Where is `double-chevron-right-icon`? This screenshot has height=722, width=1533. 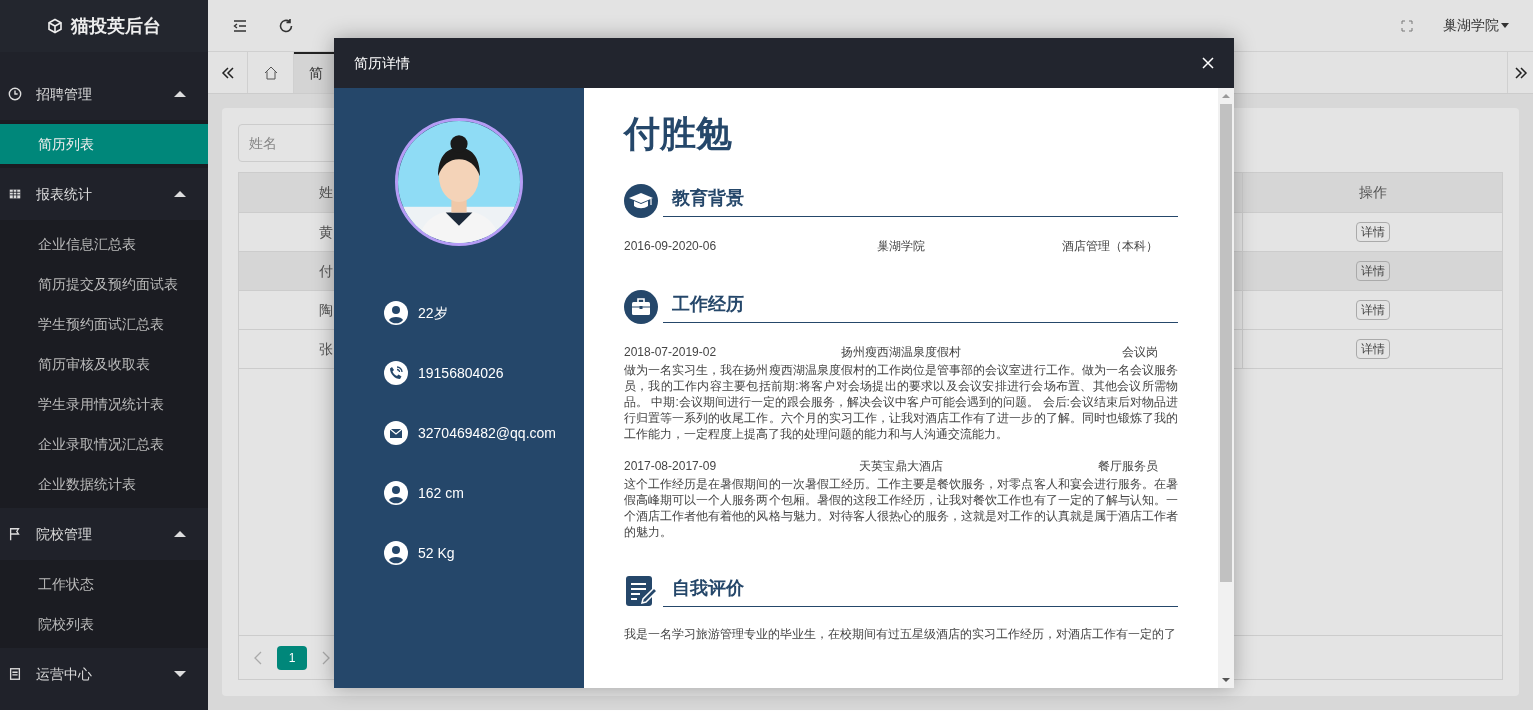 double-chevron-right-icon is located at coordinates (1520, 72).